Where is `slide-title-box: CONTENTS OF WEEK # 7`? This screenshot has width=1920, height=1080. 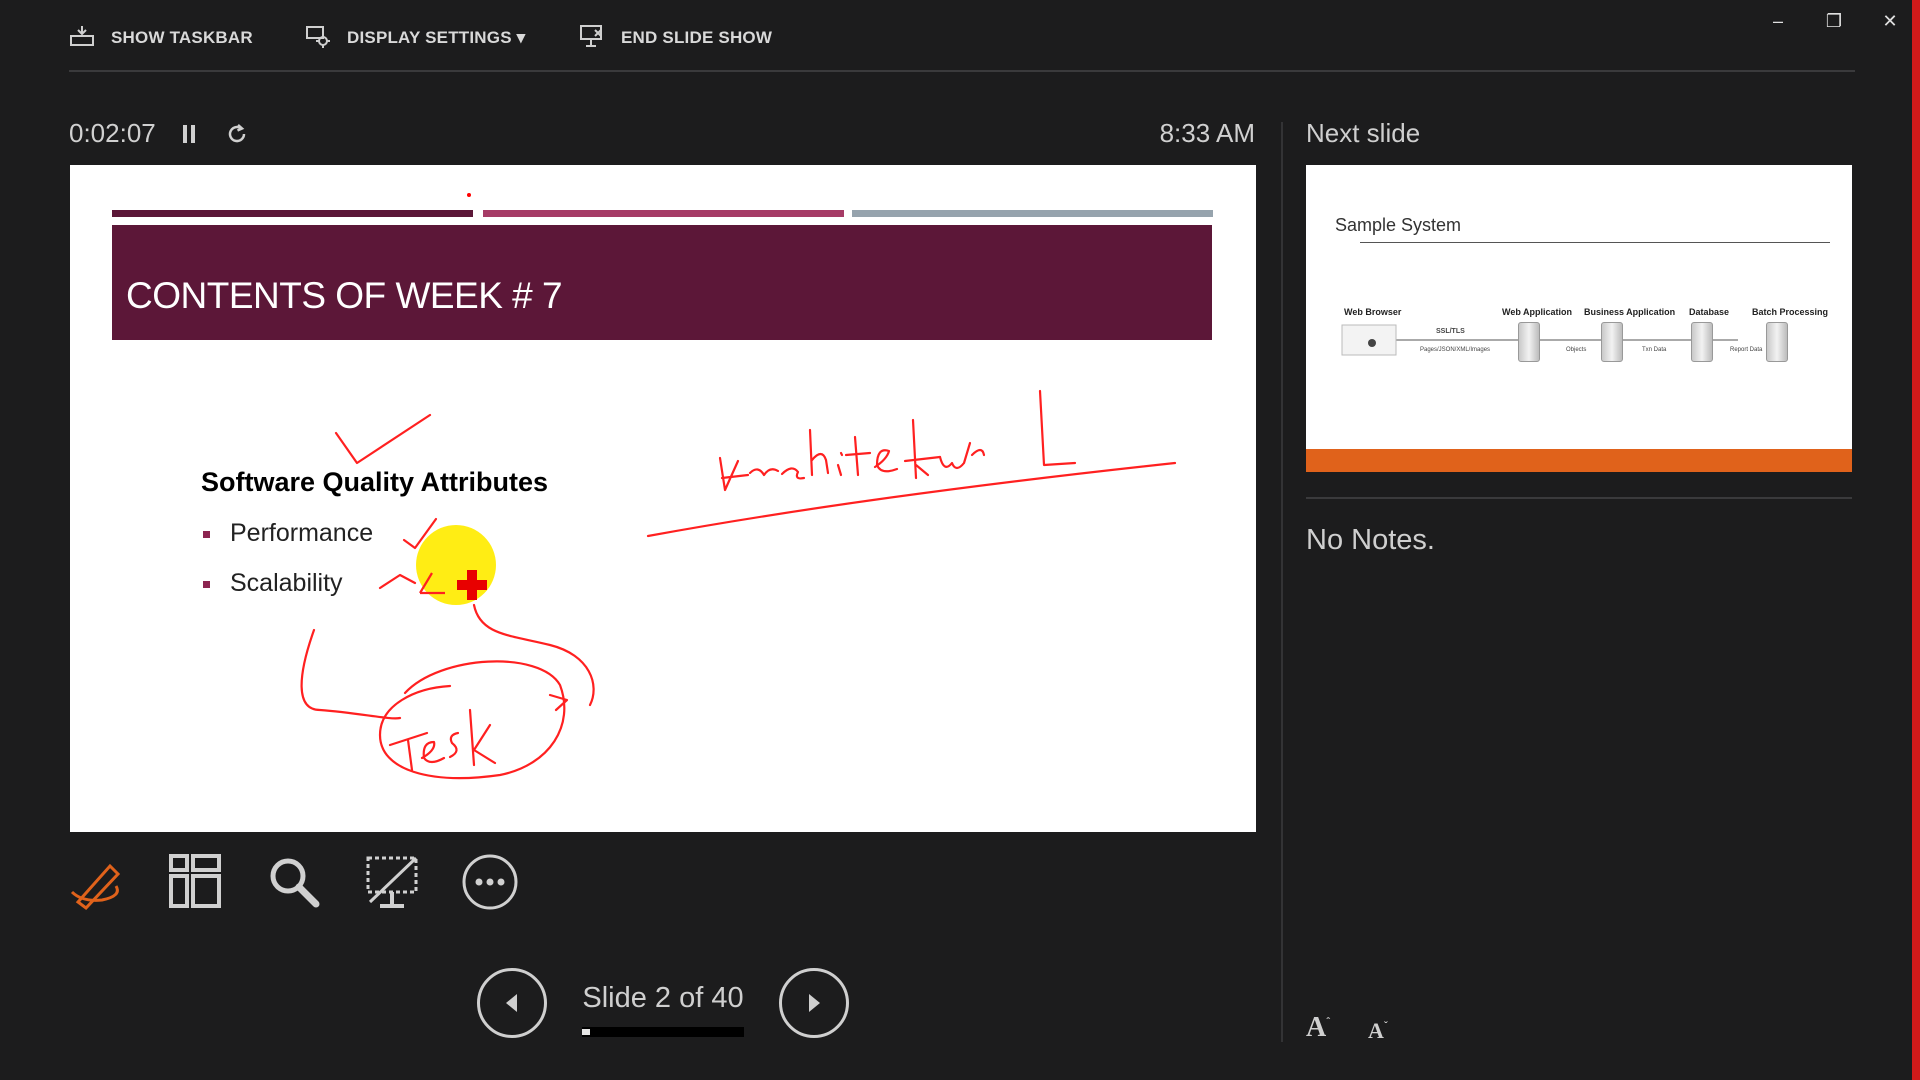 slide-title-box: CONTENTS OF WEEK # 7 is located at coordinates (662, 282).